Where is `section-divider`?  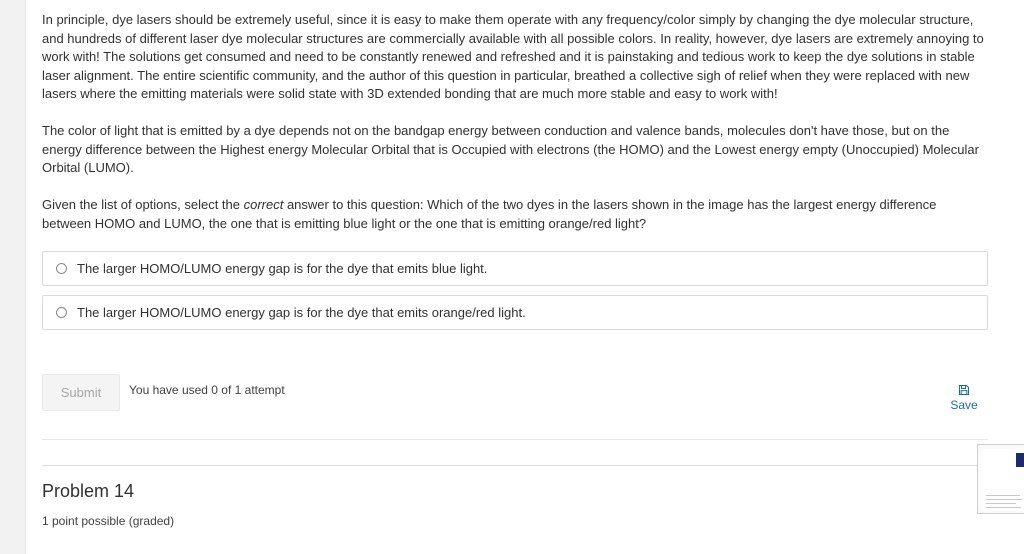 section-divider is located at coordinates (515, 439).